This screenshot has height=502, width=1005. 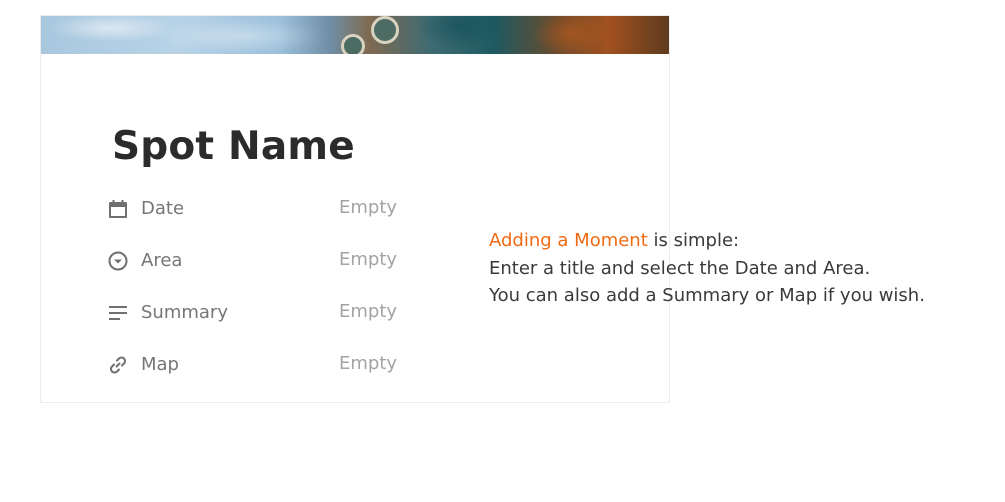 What do you see at coordinates (160, 364) in the screenshot?
I see `property-label: Map` at bounding box center [160, 364].